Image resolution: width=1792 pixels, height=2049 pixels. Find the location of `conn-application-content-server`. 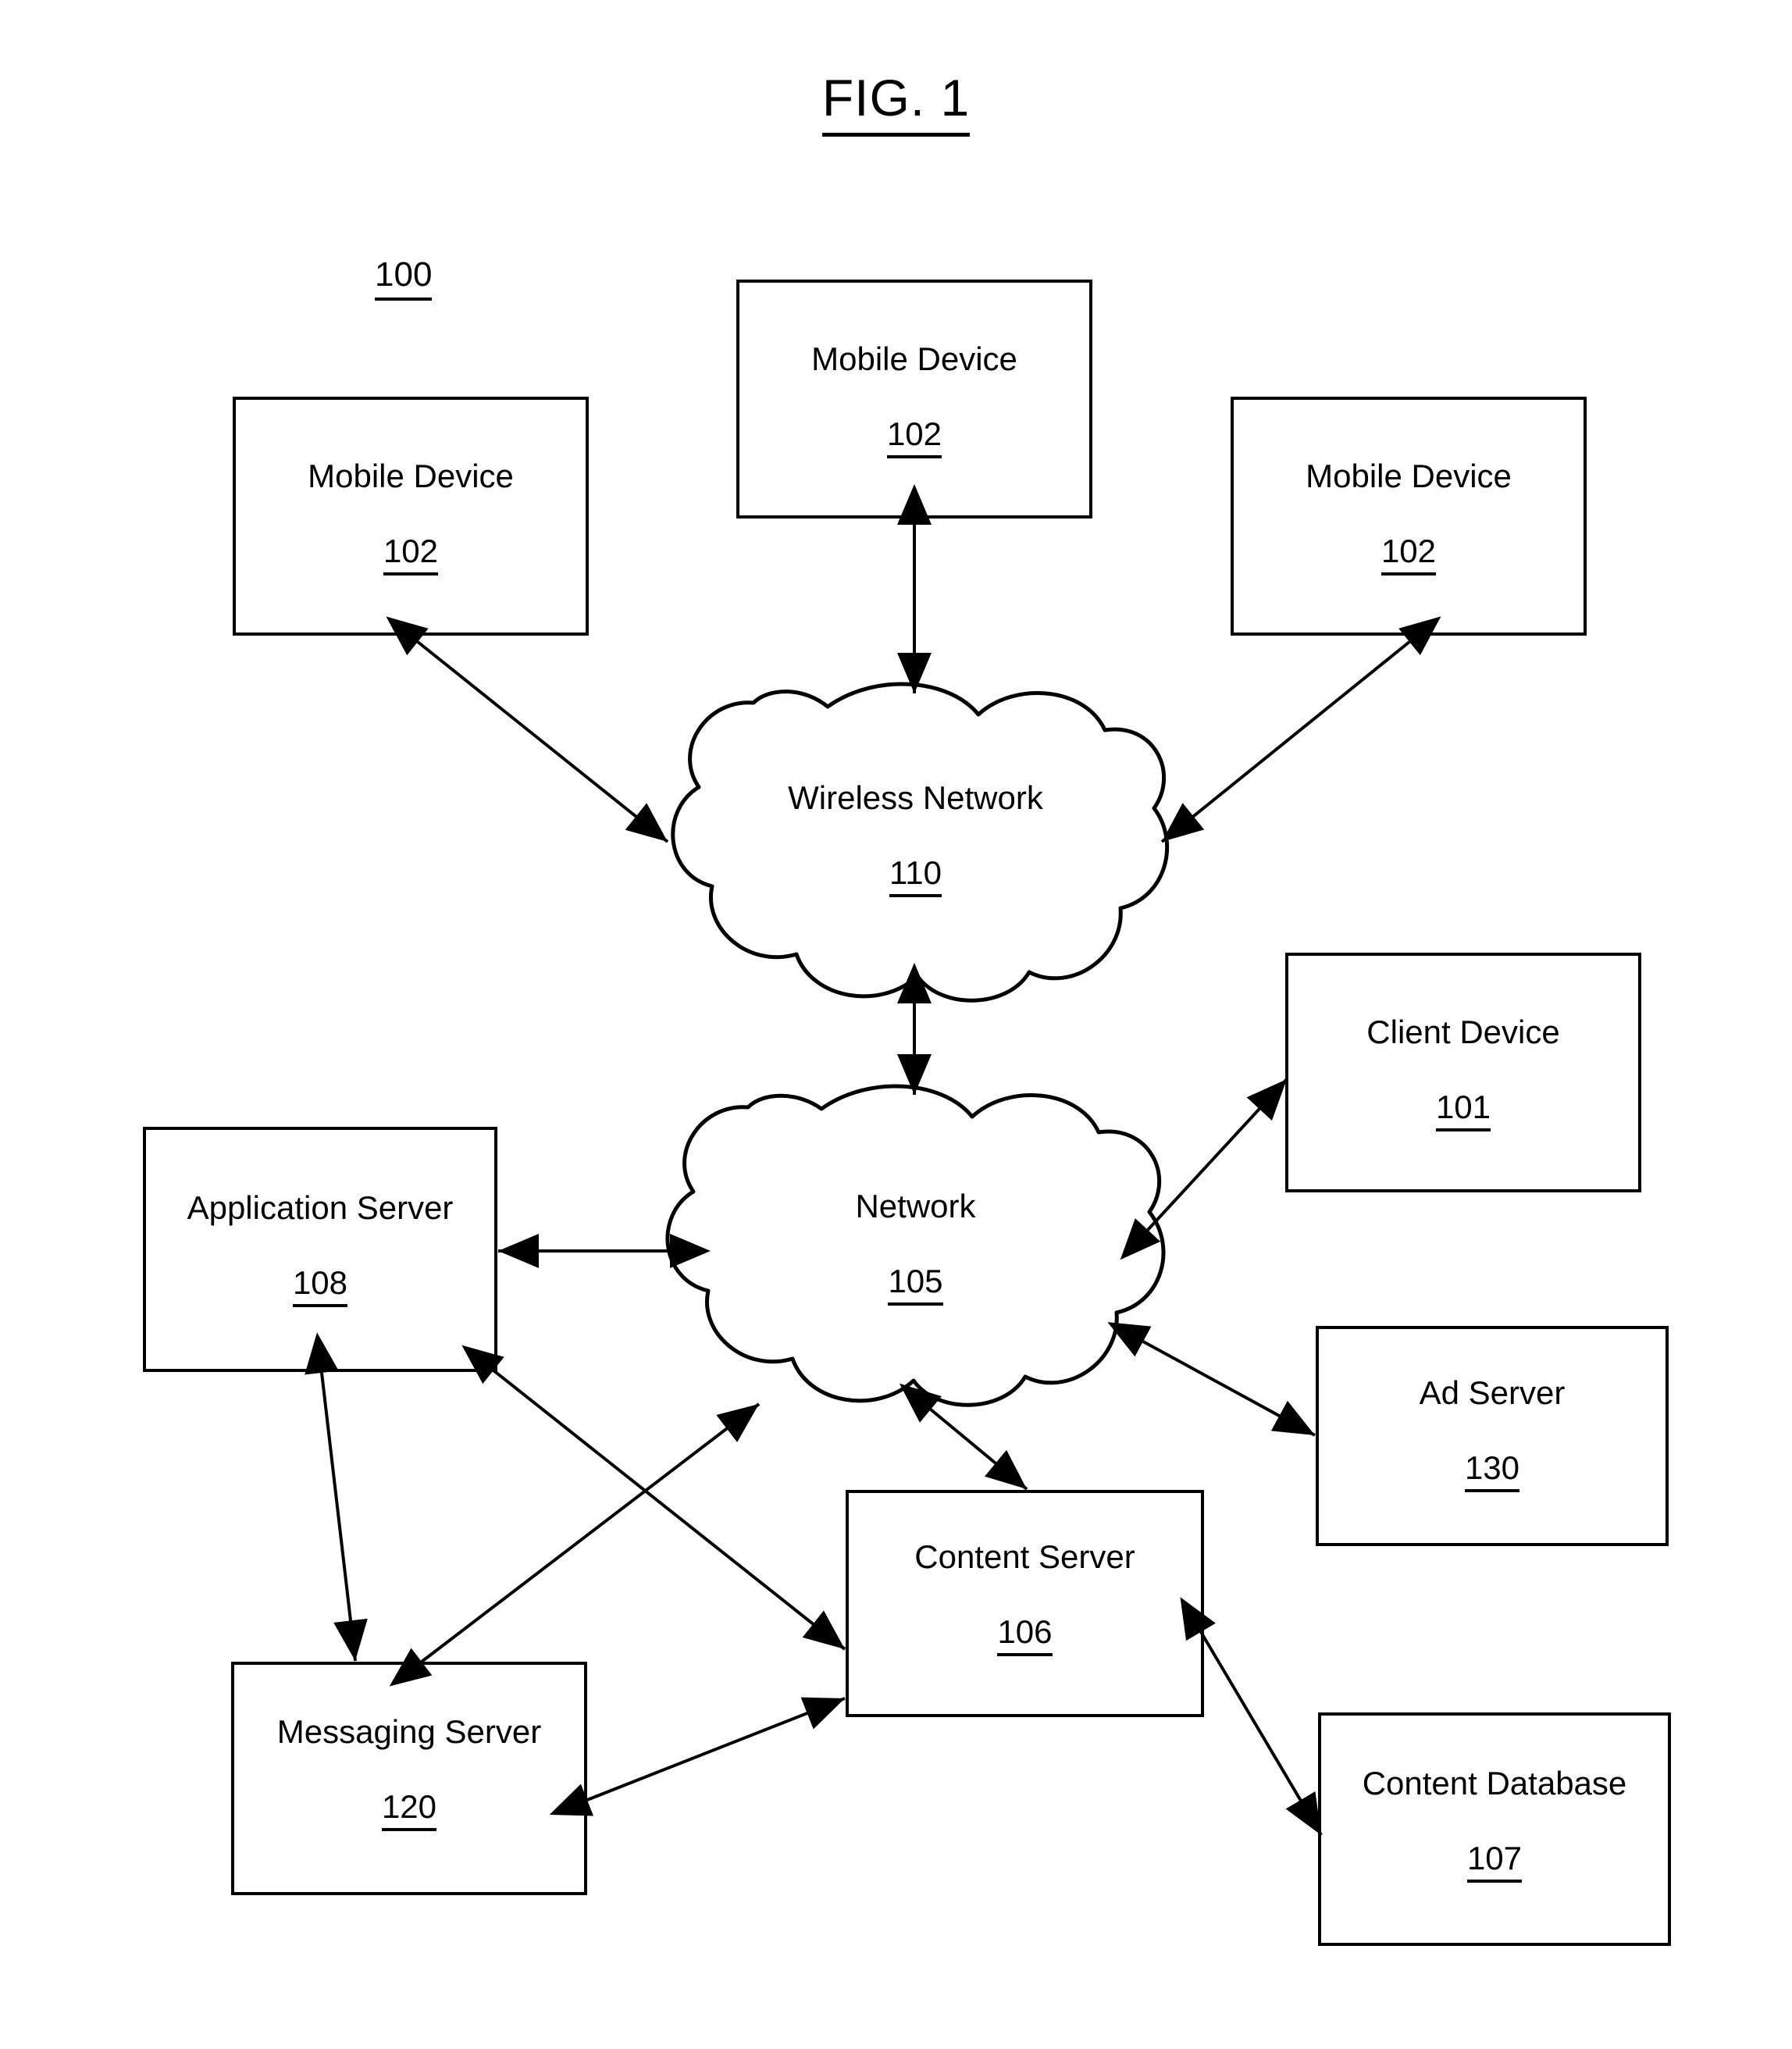

conn-application-content-server is located at coordinates (653, 1498).